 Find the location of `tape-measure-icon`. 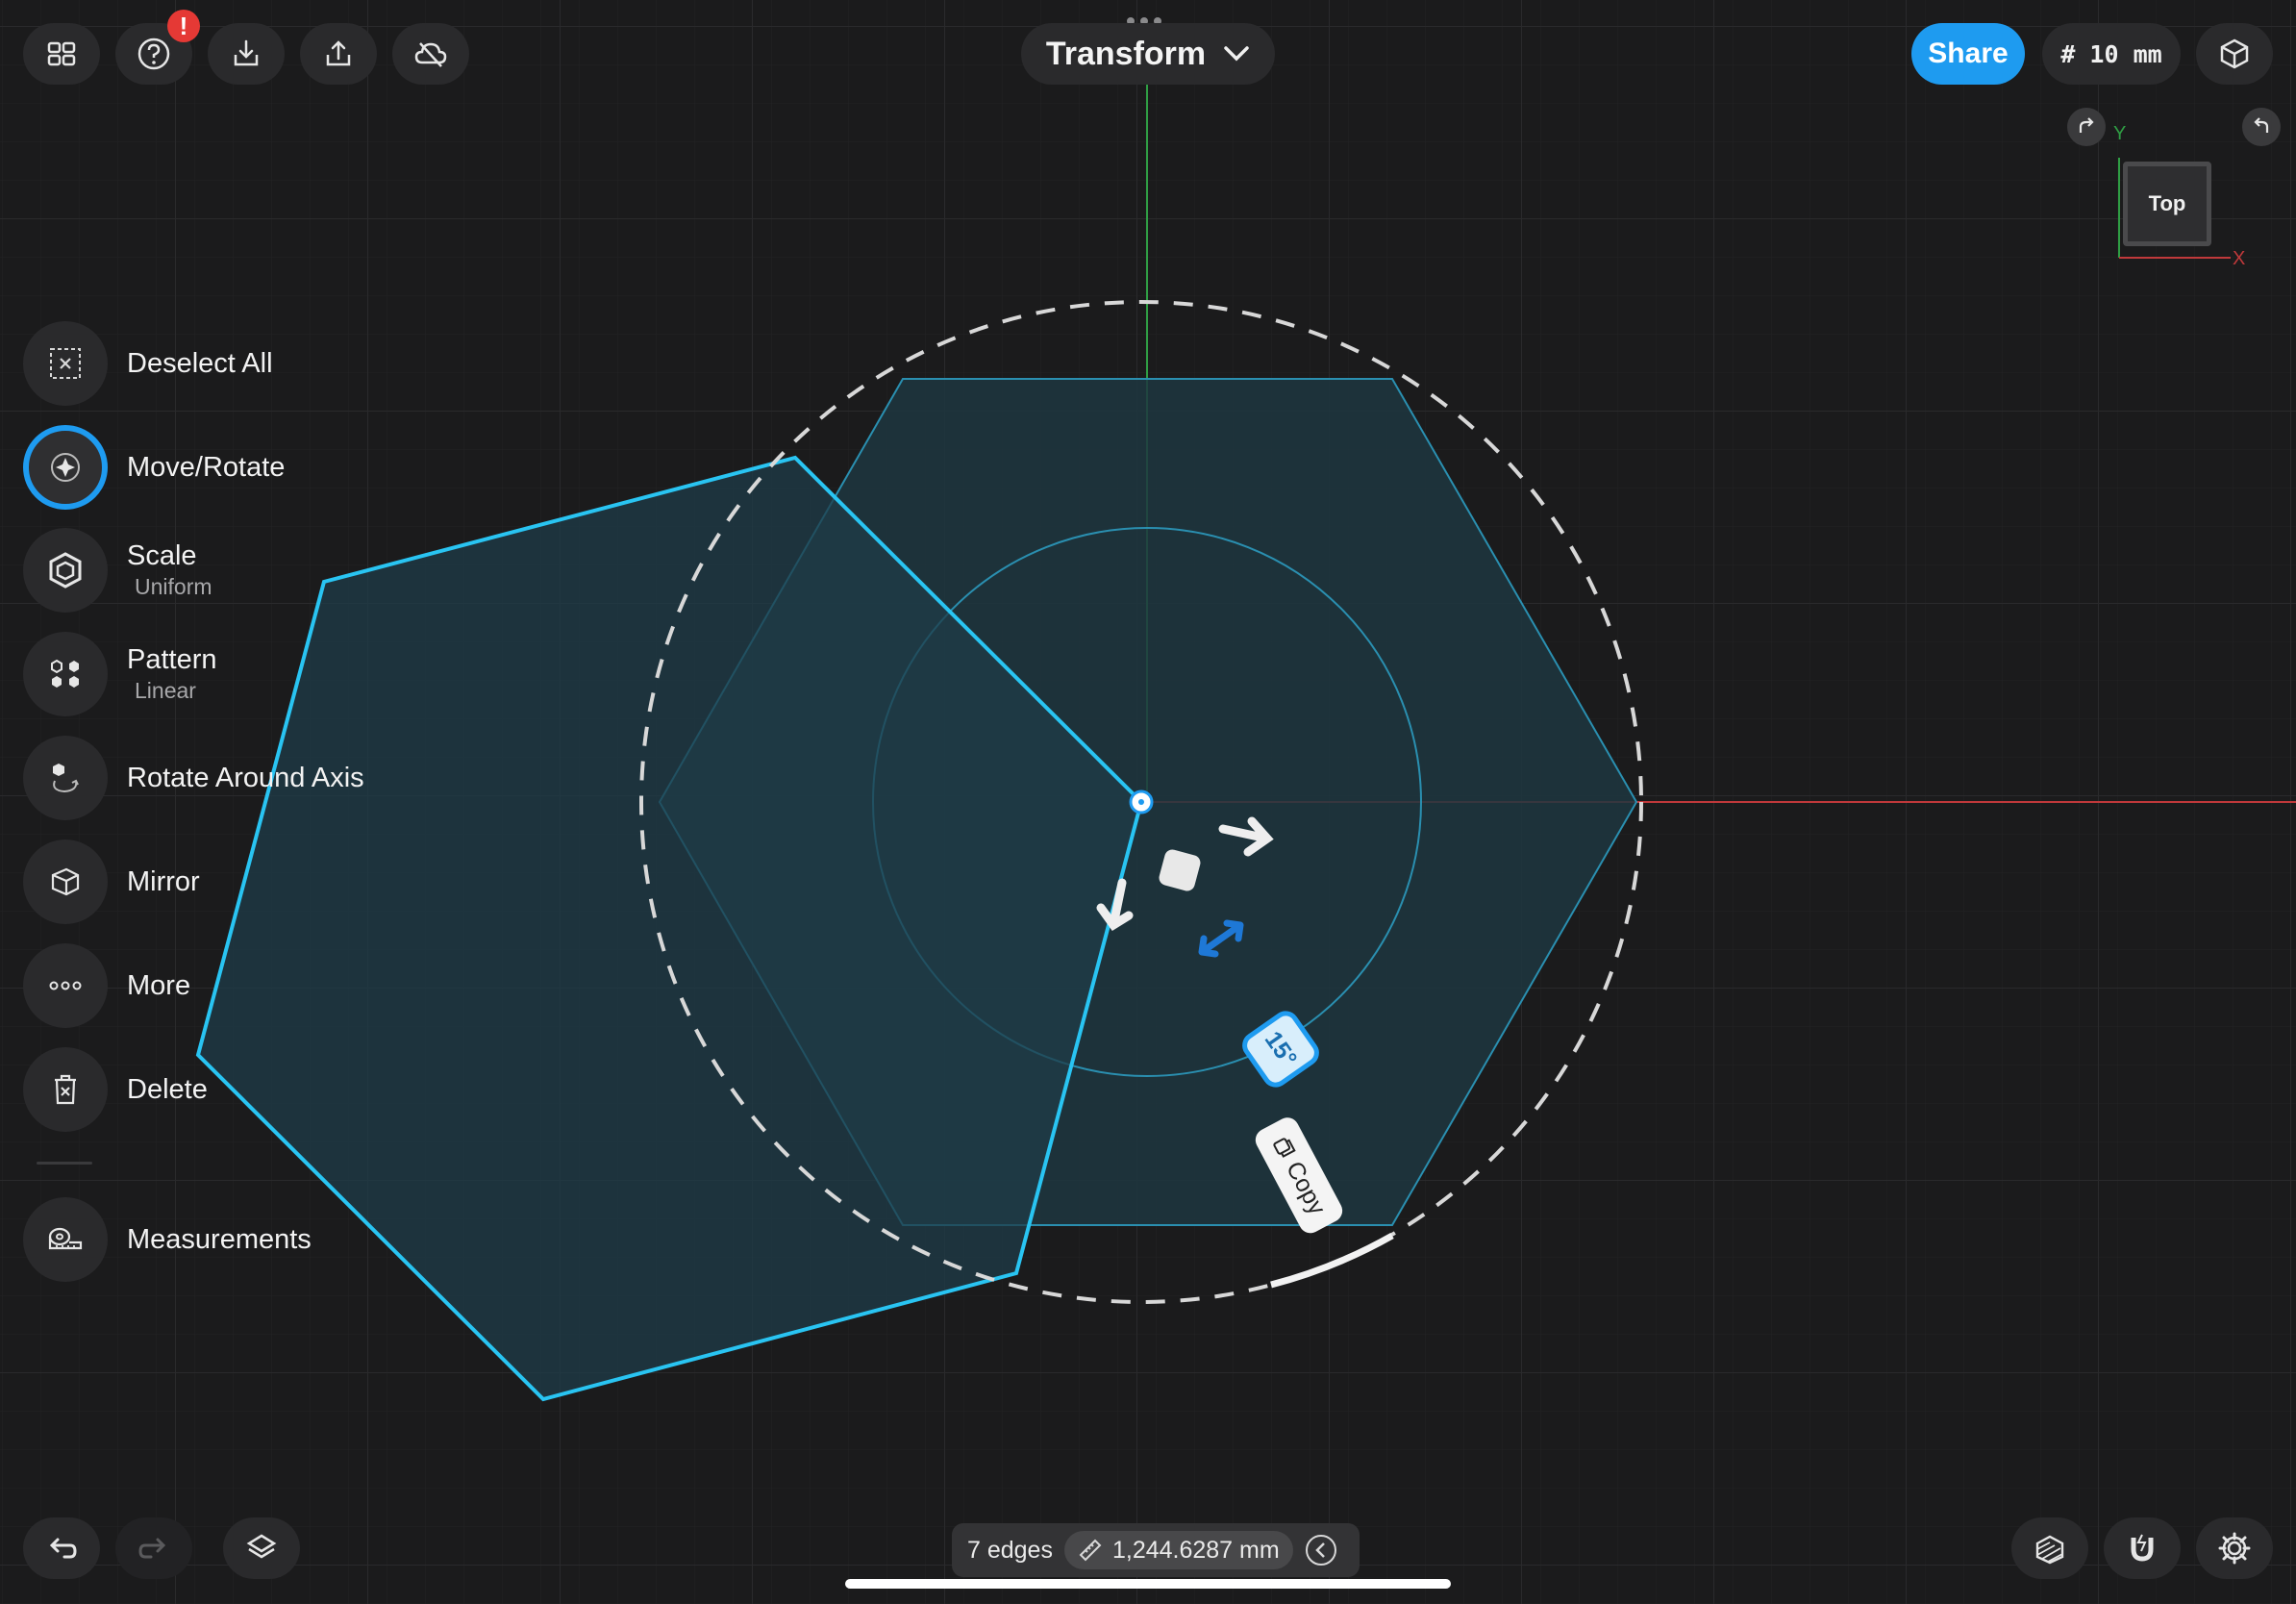

tape-measure-icon is located at coordinates (65, 1238).